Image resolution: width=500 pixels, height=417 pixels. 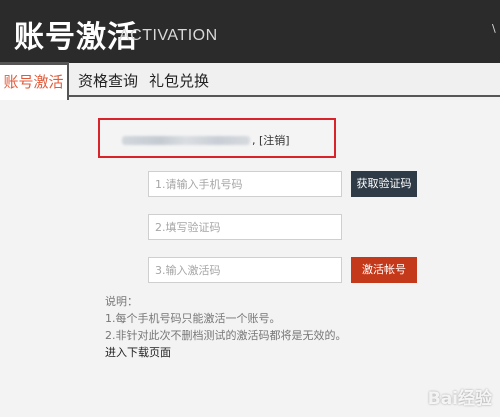 I want to click on activate-account-button: 激活帐号, so click(x=384, y=270).